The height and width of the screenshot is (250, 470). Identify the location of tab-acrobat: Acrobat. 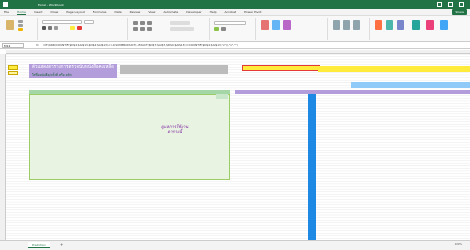
(231, 12).